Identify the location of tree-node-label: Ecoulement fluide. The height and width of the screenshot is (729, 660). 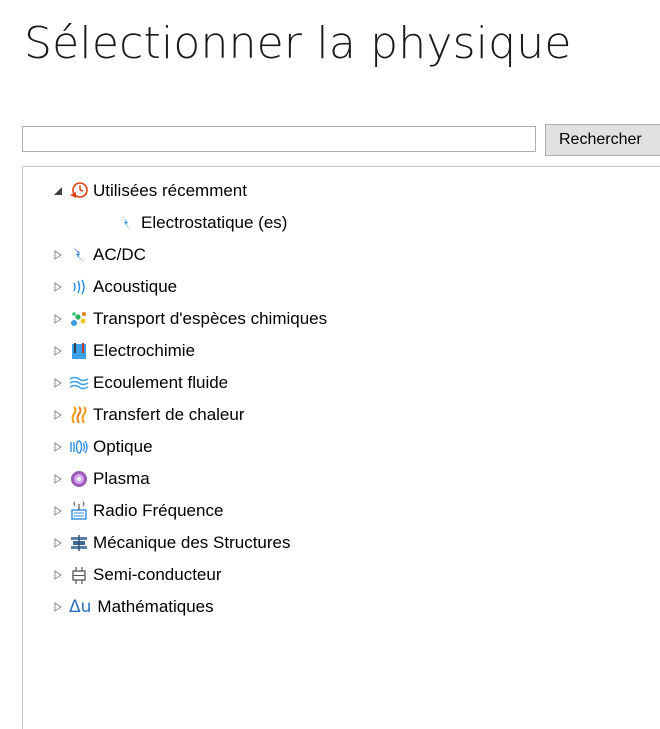
(161, 382).